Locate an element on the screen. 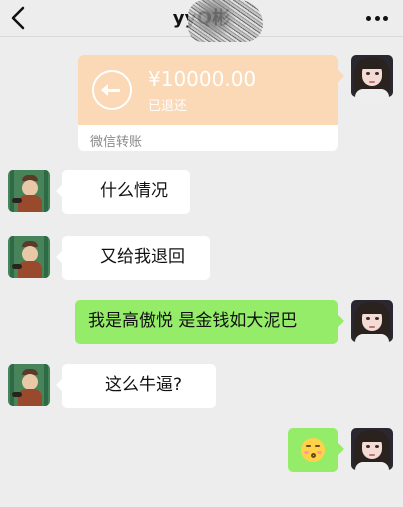 The width and height of the screenshot is (403, 507). scribble-redaction is located at coordinates (225, 21).